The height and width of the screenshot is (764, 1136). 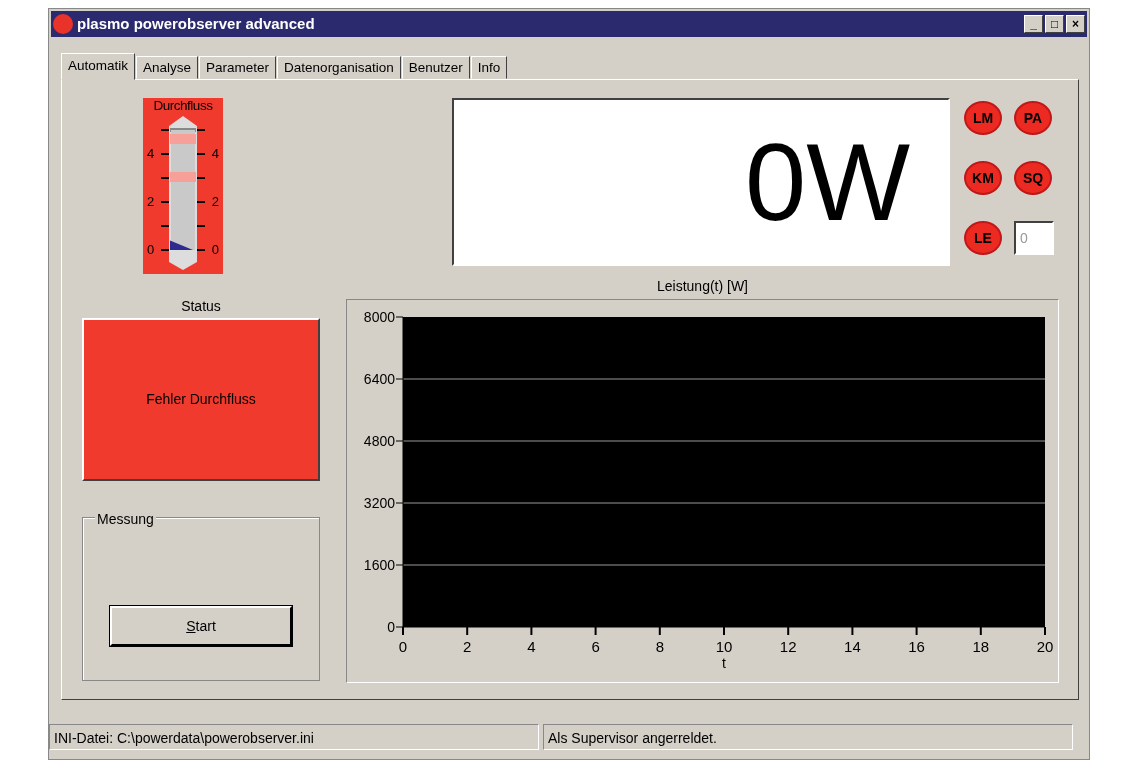 What do you see at coordinates (701, 182) in the screenshot?
I see `power-display: 0W` at bounding box center [701, 182].